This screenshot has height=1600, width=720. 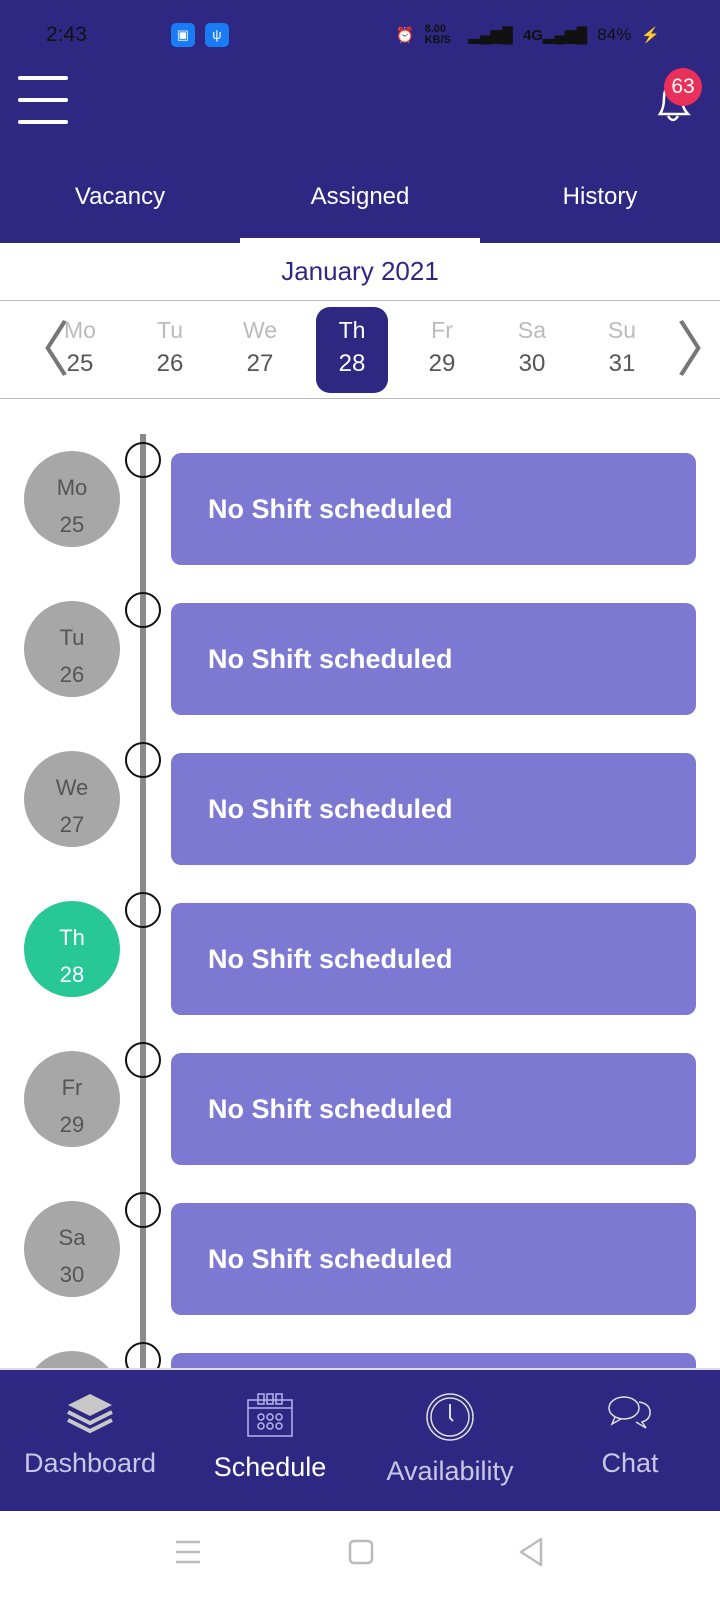 I want to click on schedule-row: We 27 No Shift scheduled, so click(x=360, y=808).